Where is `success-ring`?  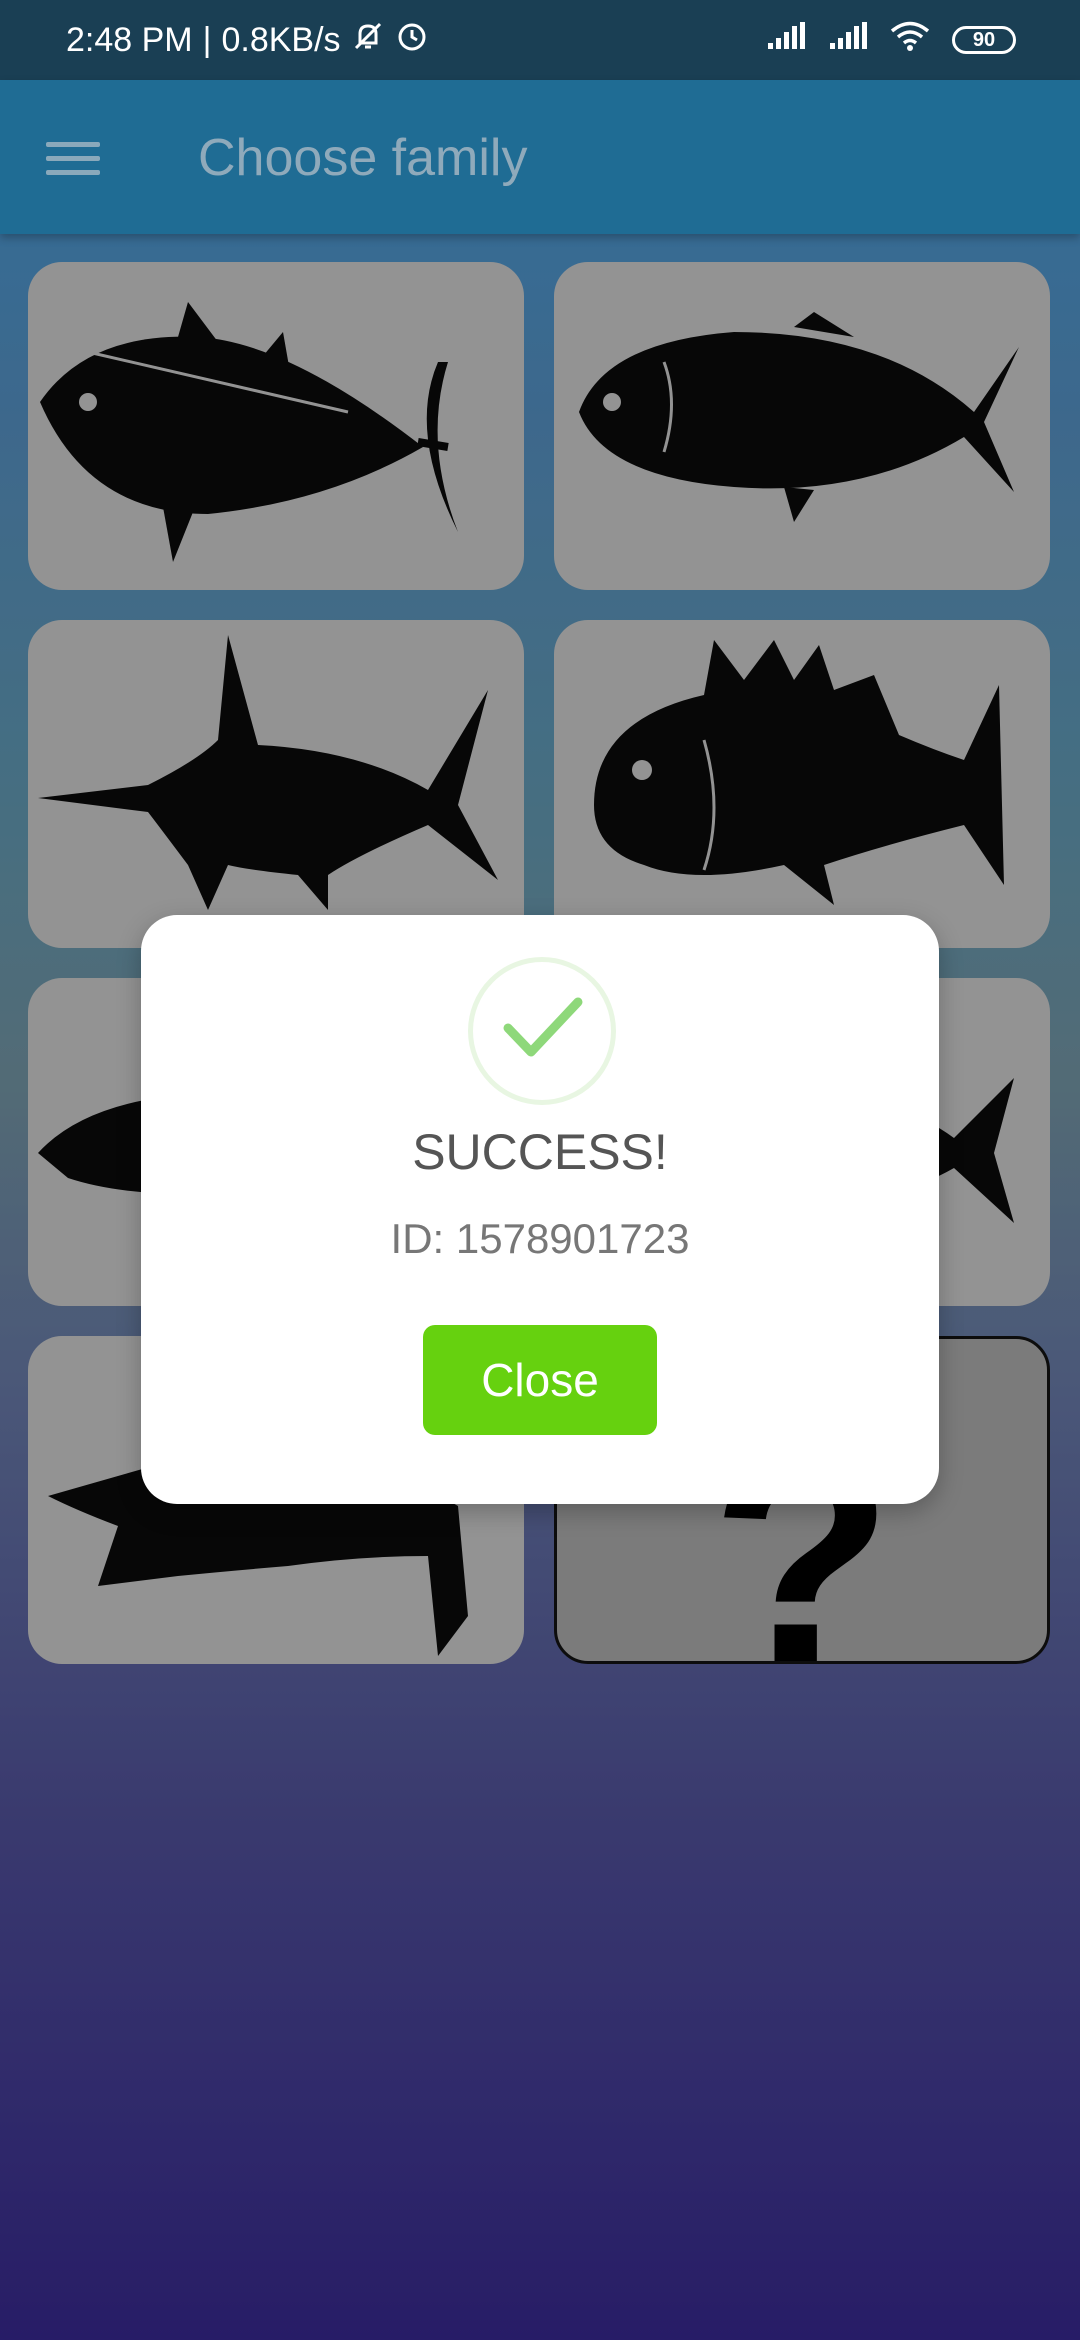 success-ring is located at coordinates (542, 1031).